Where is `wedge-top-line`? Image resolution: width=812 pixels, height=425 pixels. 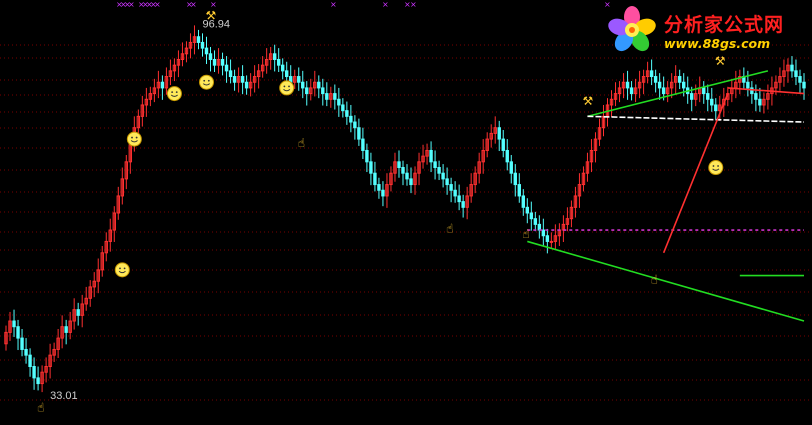 wedge-top-line is located at coordinates (766, 91).